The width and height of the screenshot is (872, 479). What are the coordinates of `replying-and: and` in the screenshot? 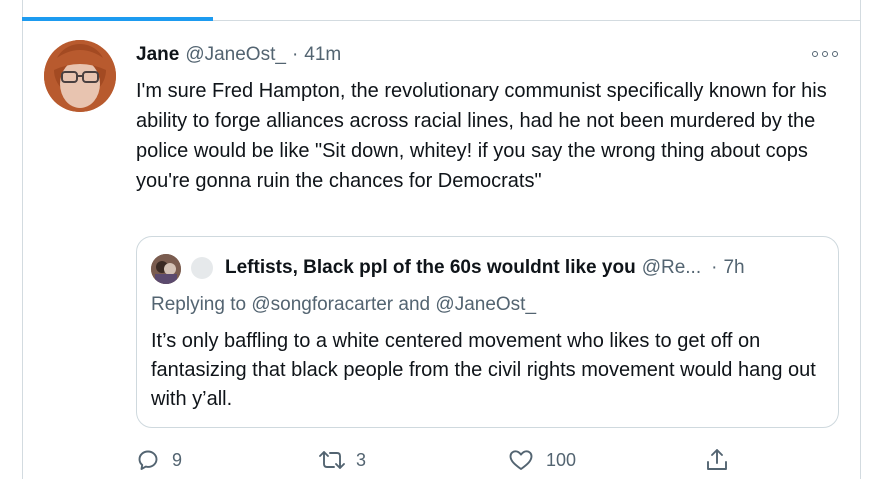 It's located at (414, 304).